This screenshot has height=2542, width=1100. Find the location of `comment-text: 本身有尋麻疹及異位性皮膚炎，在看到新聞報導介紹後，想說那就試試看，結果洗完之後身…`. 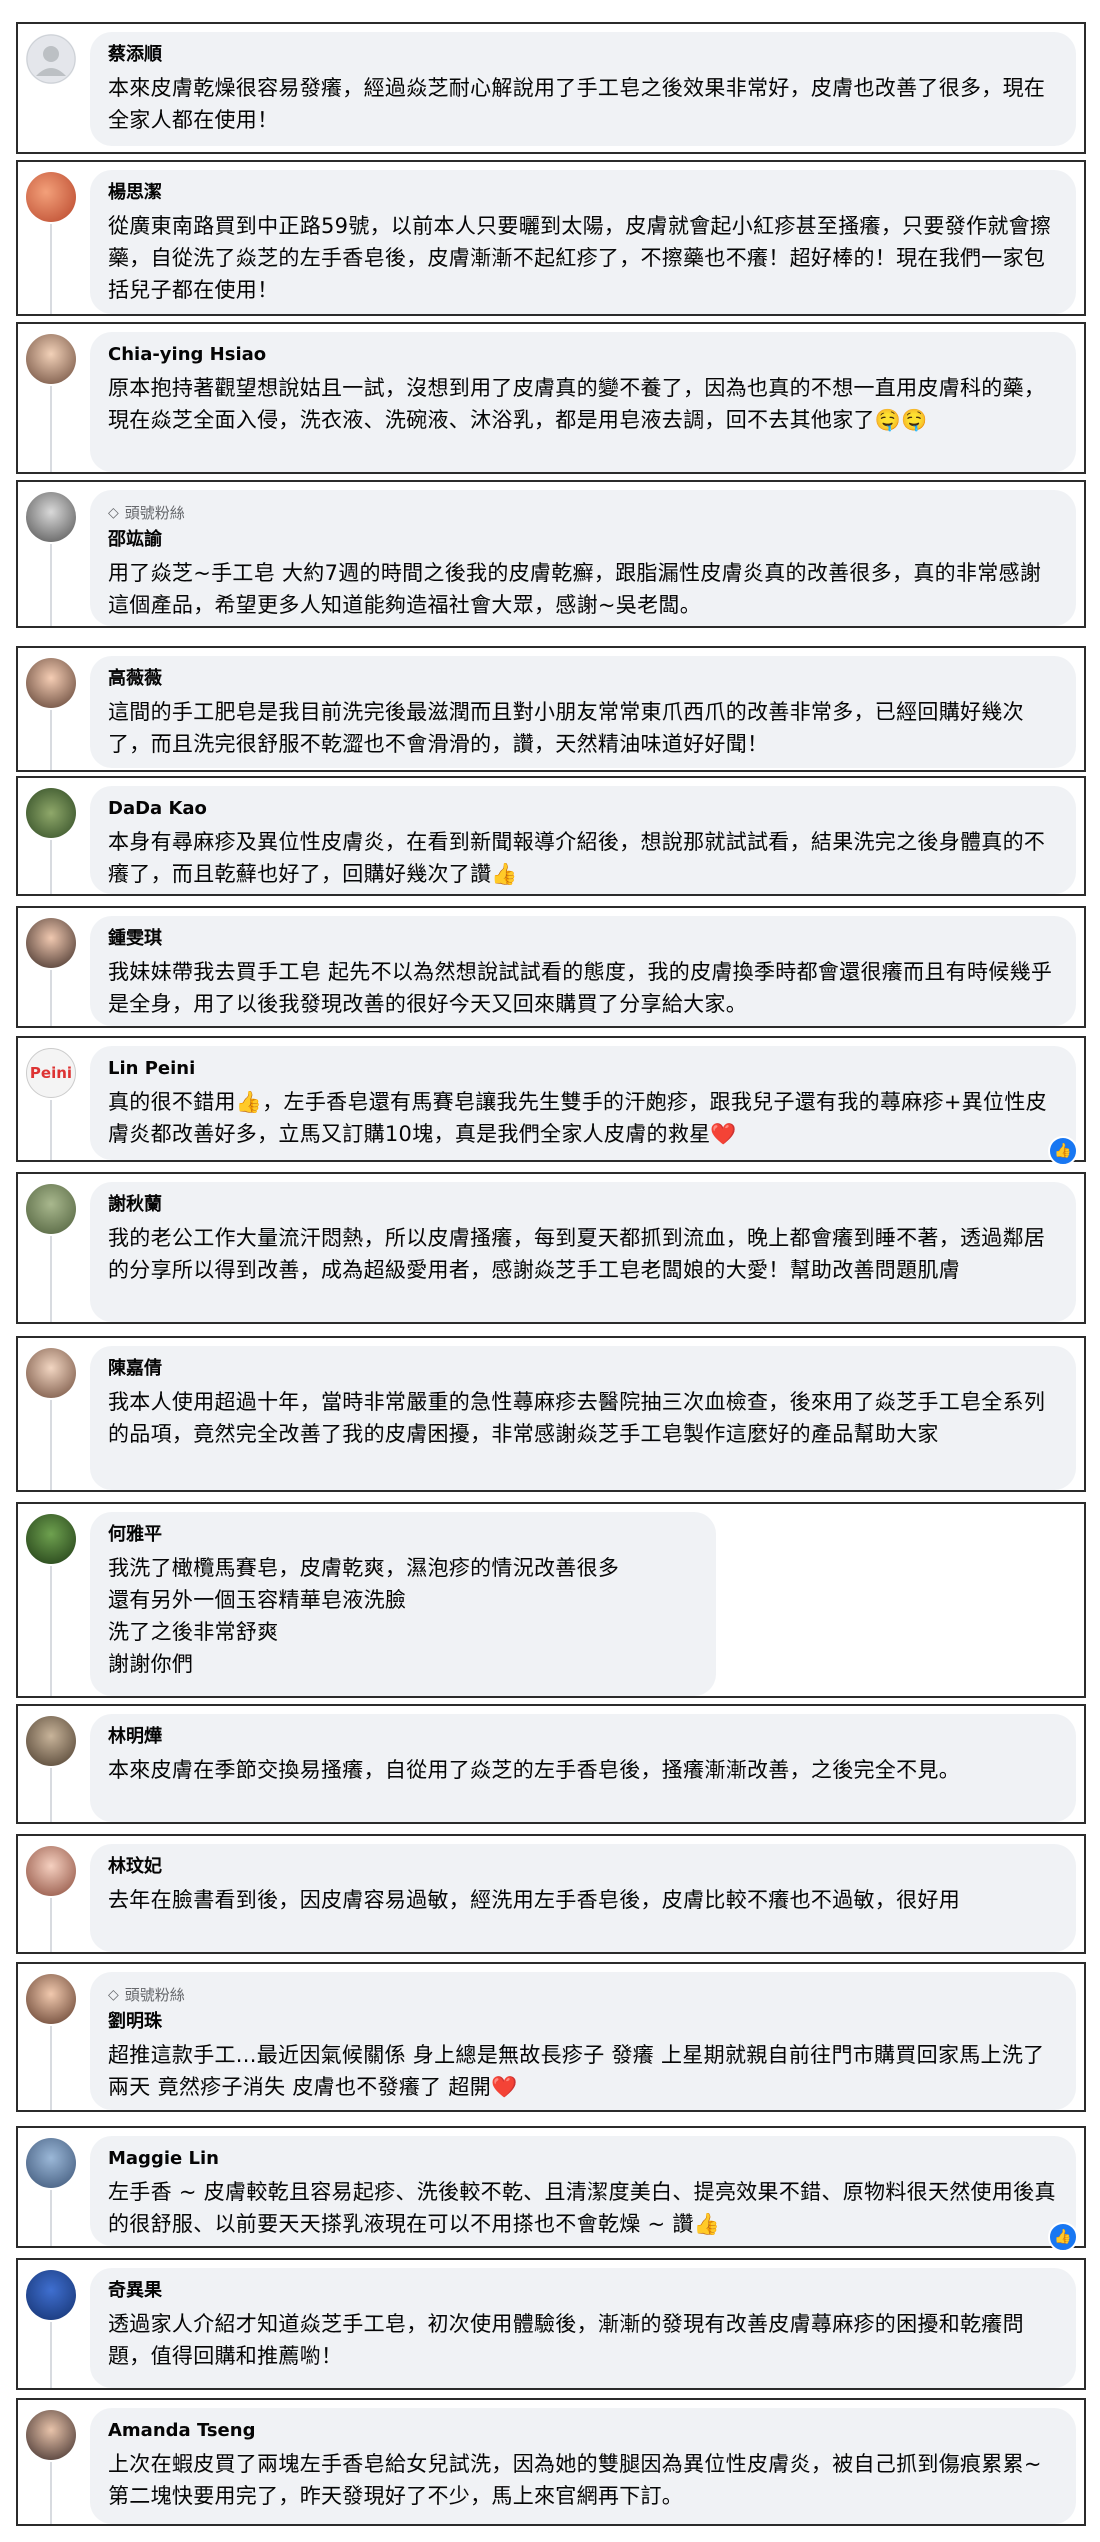

comment-text: 本身有尋麻疹及異位性皮膚炎，在看到新聞報導介紹後，想說那就試試看，結果洗完之後身… is located at coordinates (577, 858).